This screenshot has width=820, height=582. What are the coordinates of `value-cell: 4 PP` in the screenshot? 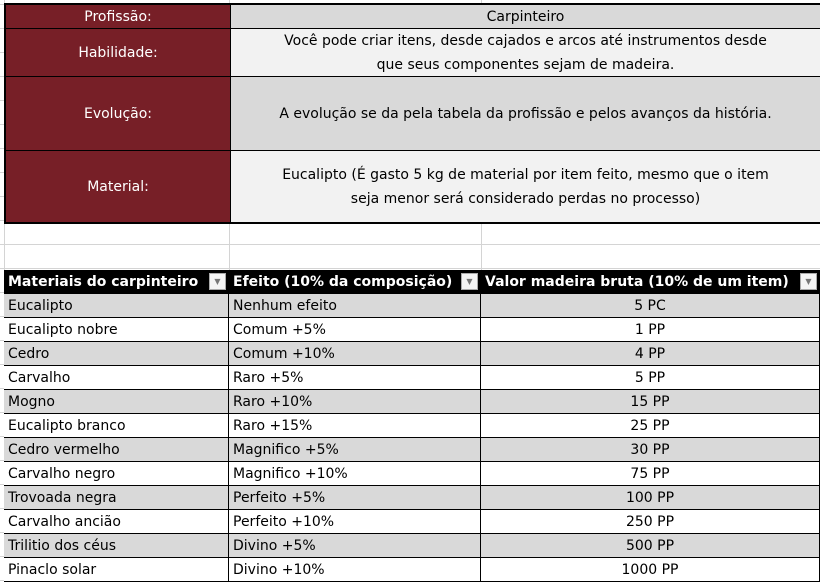 It's located at (650, 353).